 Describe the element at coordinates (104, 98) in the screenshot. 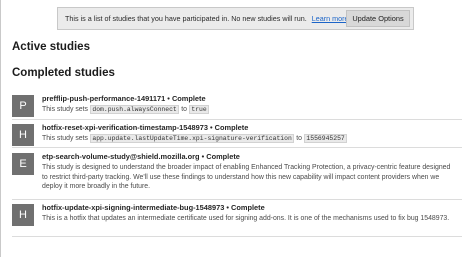

I see `study-name: prefflip-push-performance-1491171` at that location.